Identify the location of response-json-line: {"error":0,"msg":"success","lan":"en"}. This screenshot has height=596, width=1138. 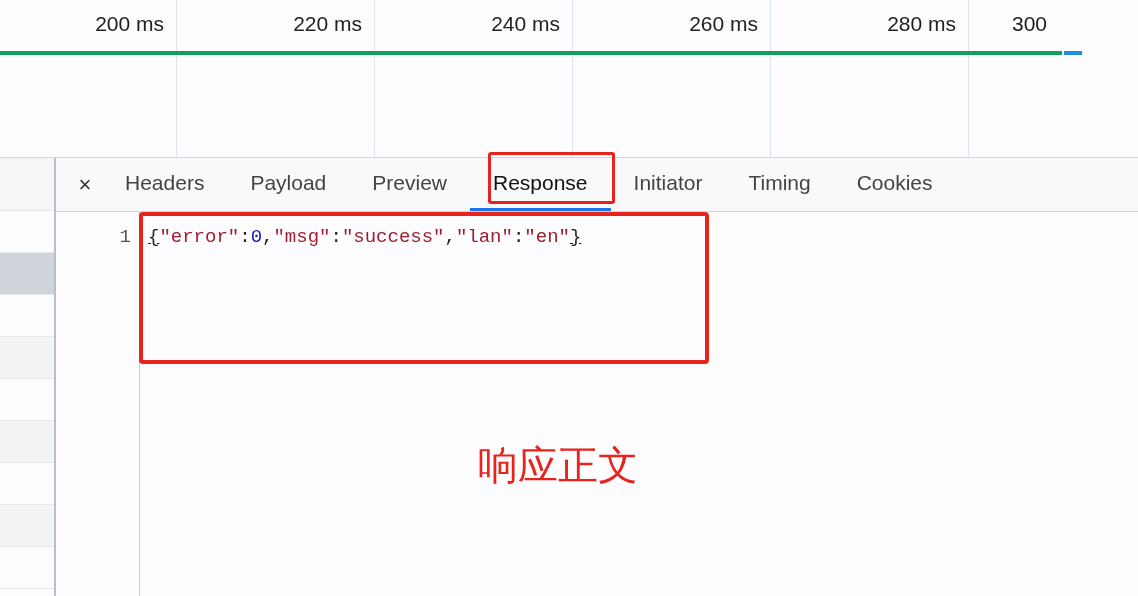
(365, 237).